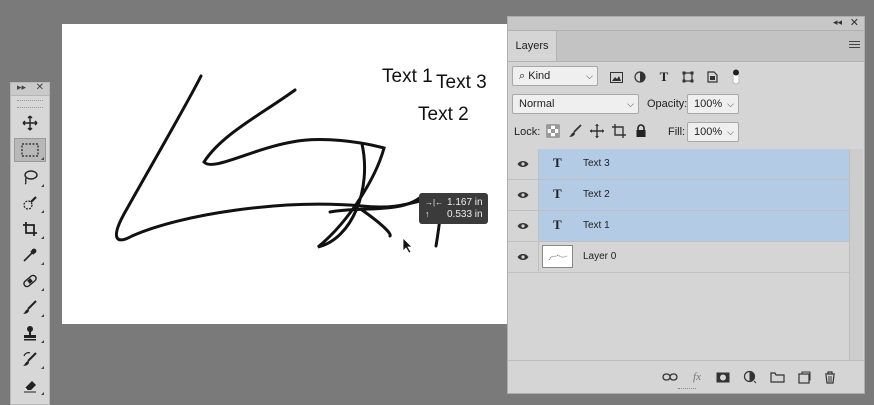  Describe the element at coordinates (804, 377) in the screenshot. I see `new-layer-icon` at that location.